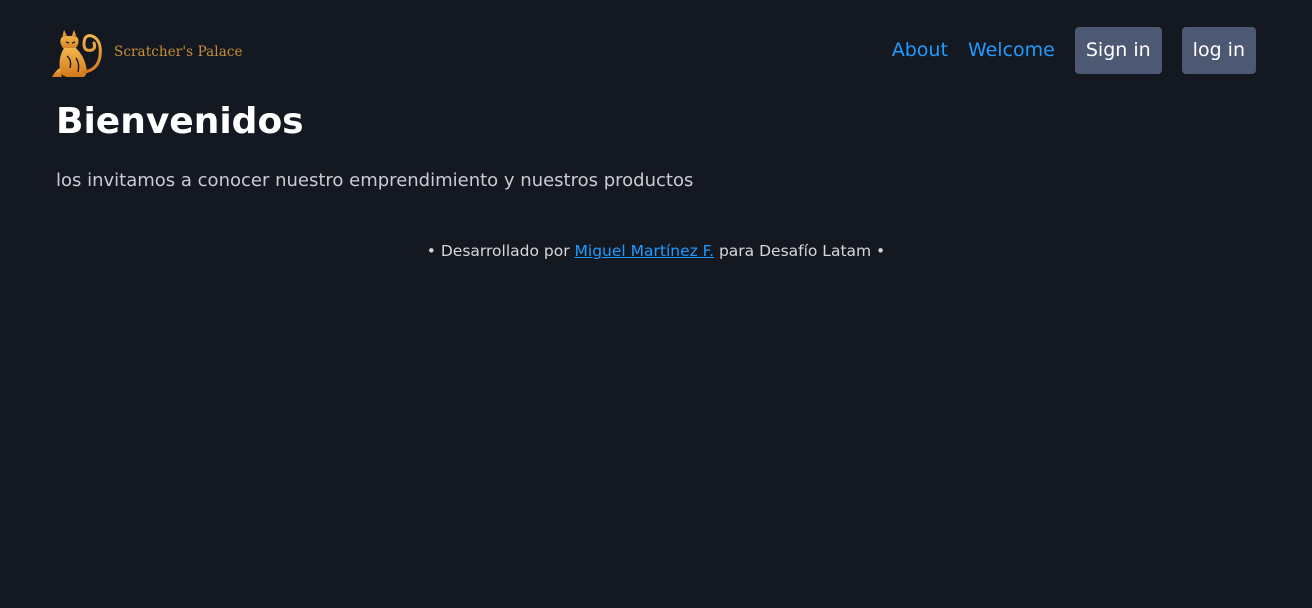 This screenshot has width=1312, height=608. I want to click on sign-in-button: Sign in, so click(1118, 50).